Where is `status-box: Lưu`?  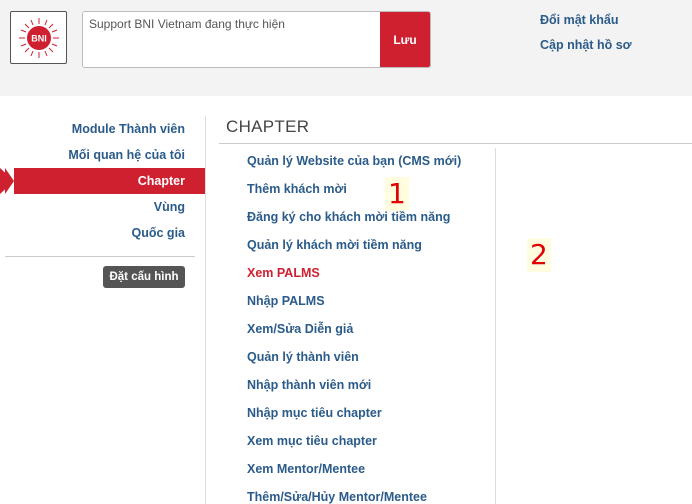 status-box: Lưu is located at coordinates (256, 39).